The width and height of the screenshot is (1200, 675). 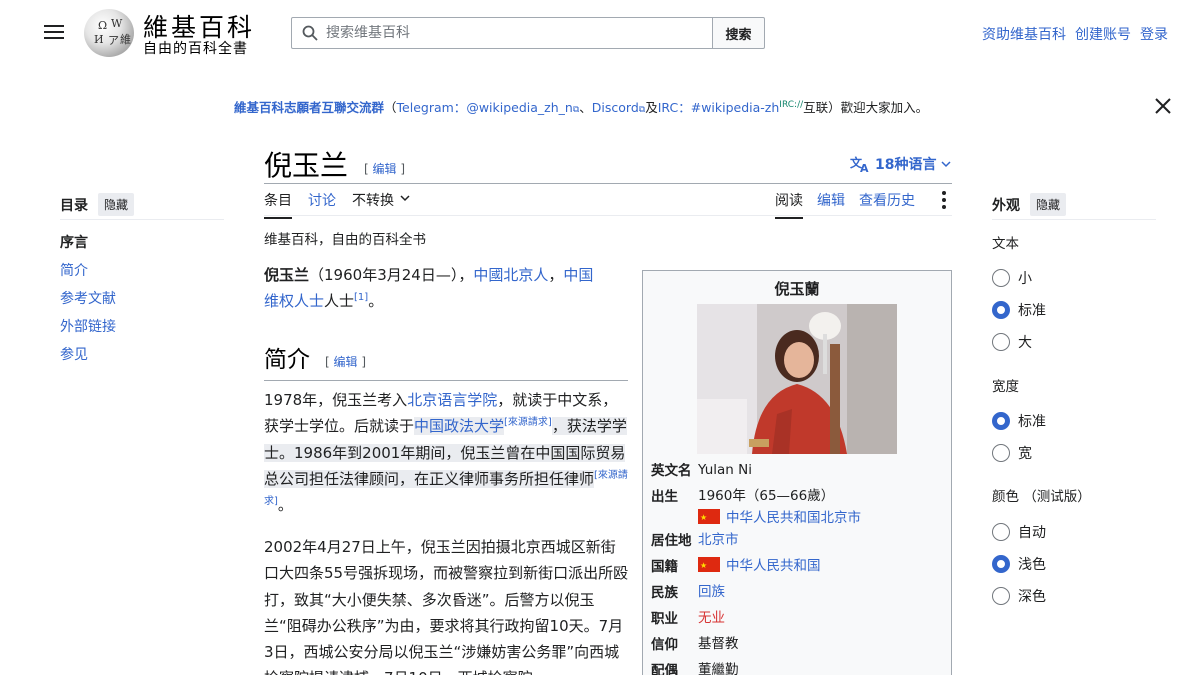 What do you see at coordinates (664, 497) in the screenshot?
I see `infobox-key: 出生` at bounding box center [664, 497].